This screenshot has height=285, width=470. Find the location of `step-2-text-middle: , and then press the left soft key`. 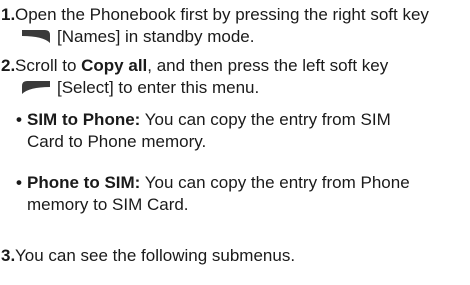

step-2-text-middle: , and then press the left soft key is located at coordinates (268, 65).